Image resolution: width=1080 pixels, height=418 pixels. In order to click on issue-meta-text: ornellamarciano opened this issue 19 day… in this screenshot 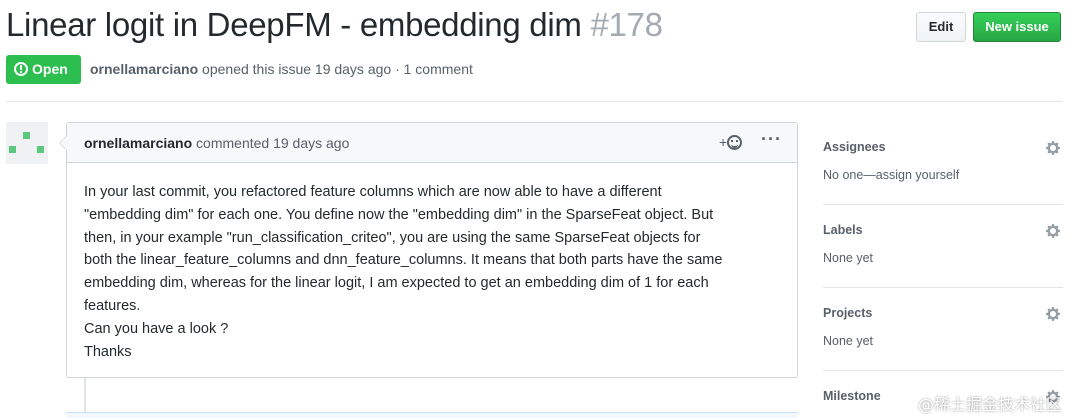, I will do `click(281, 69)`.